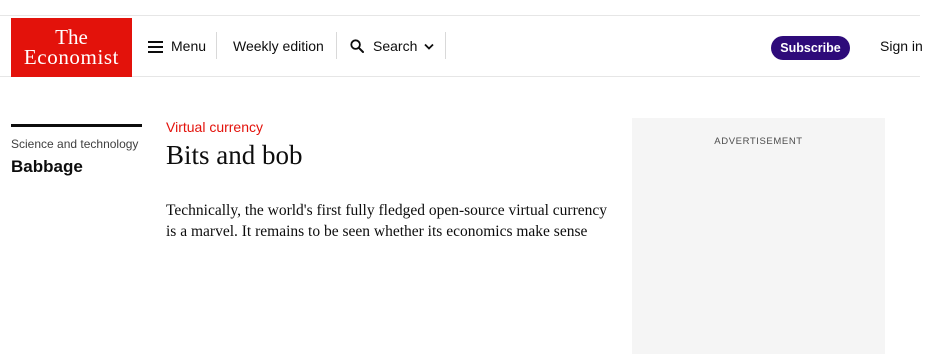  What do you see at coordinates (189, 46) in the screenshot?
I see `menu-label: Menu` at bounding box center [189, 46].